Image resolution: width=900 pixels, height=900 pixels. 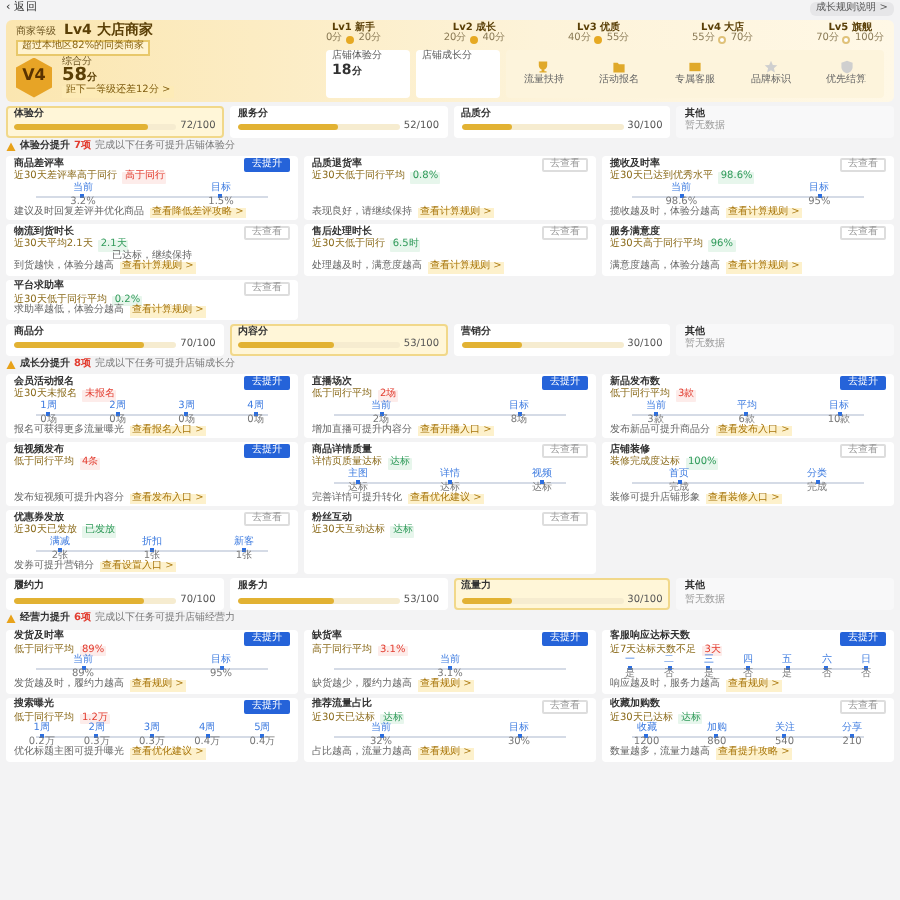 I want to click on cup-icon, so click(x=543, y=66).